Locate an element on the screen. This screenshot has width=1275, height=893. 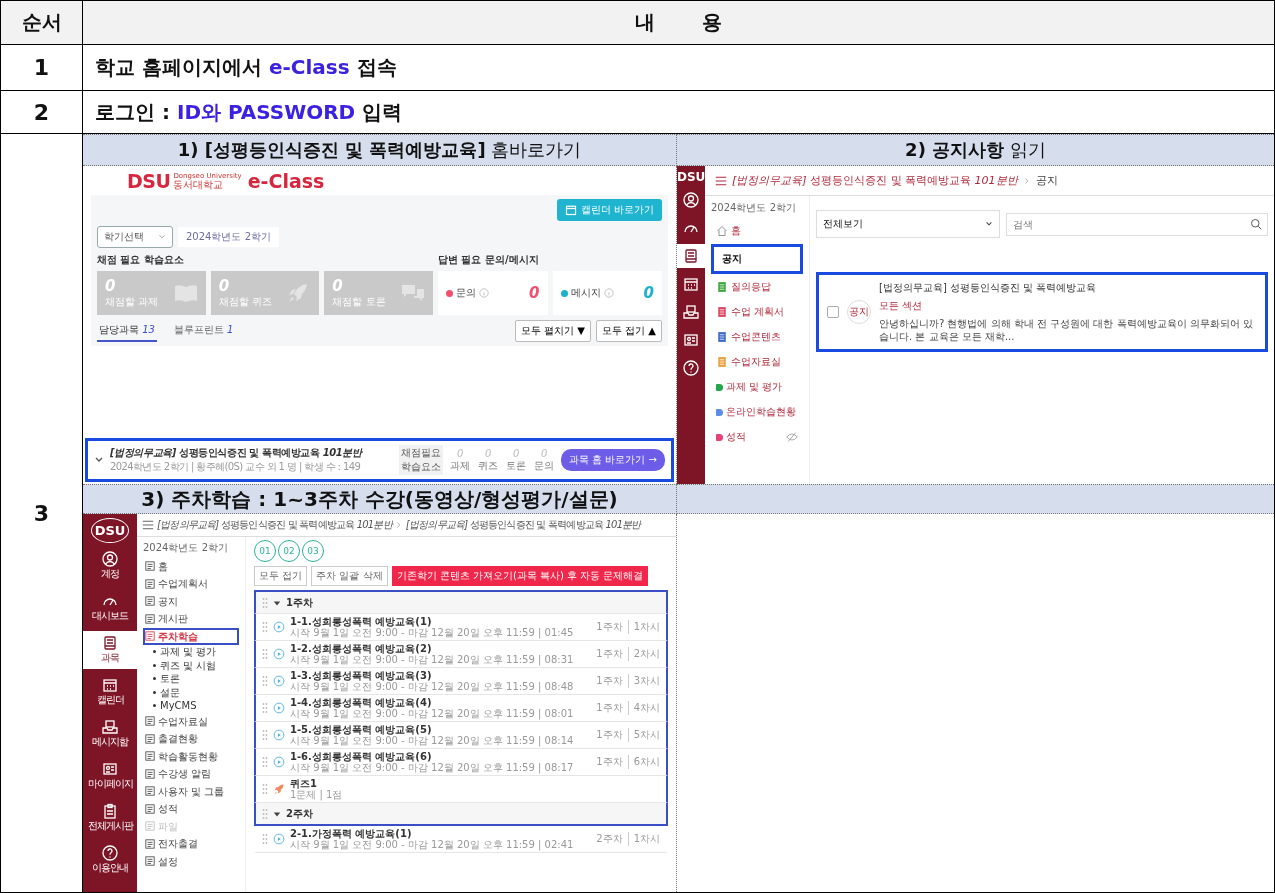
period-label: 5차시 is located at coordinates (643, 735).